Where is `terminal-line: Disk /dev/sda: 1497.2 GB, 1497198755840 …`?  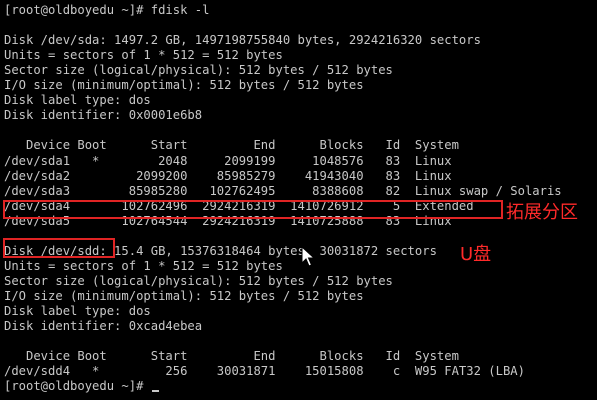 terminal-line: Disk /dev/sda: 1497.2 GB, 1497198755840 … is located at coordinates (242, 40).